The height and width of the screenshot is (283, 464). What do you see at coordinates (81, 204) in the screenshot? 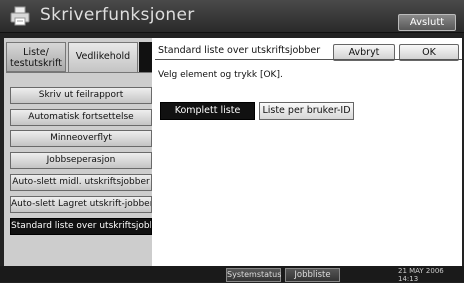
I see `menu-item-auto-delete-stored-jobs: Auto-slett Lagret utskrift-jobber` at bounding box center [81, 204].